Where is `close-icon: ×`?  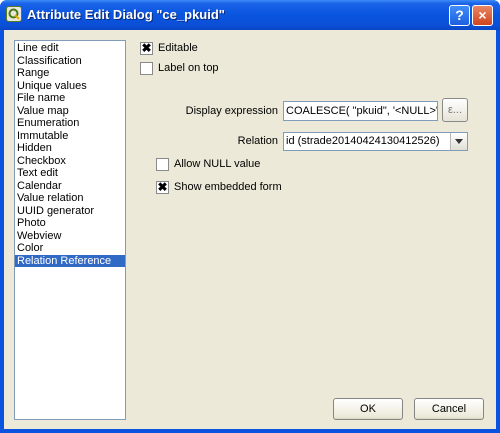
close-icon: × is located at coordinates (482, 15).